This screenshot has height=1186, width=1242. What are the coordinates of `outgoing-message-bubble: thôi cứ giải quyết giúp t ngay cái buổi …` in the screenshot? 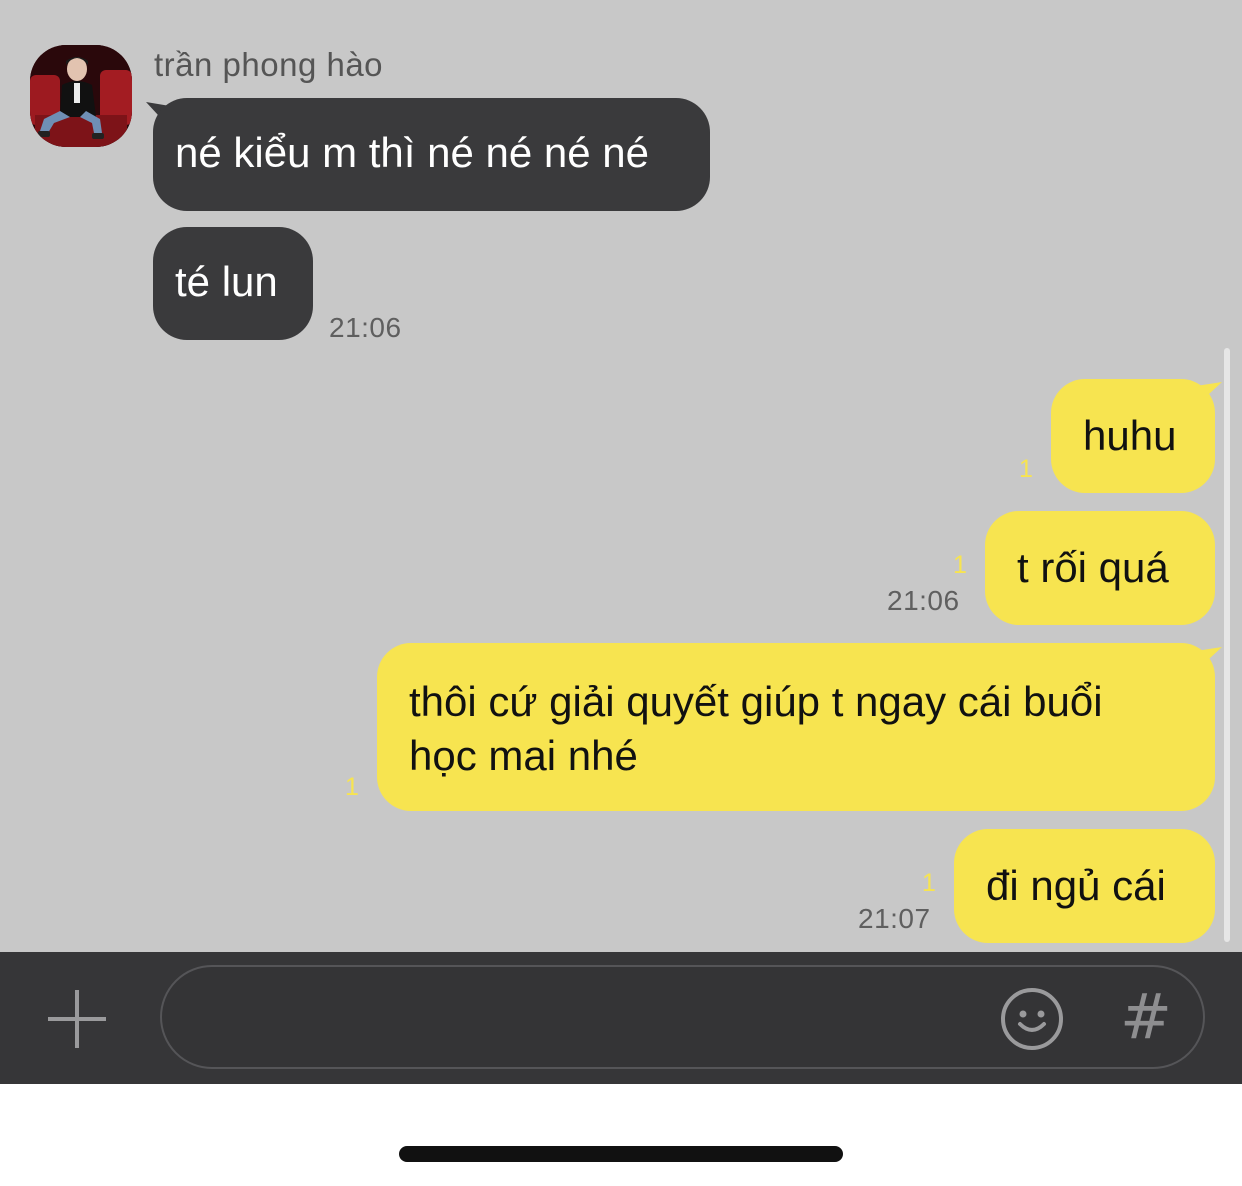 It's located at (796, 727).